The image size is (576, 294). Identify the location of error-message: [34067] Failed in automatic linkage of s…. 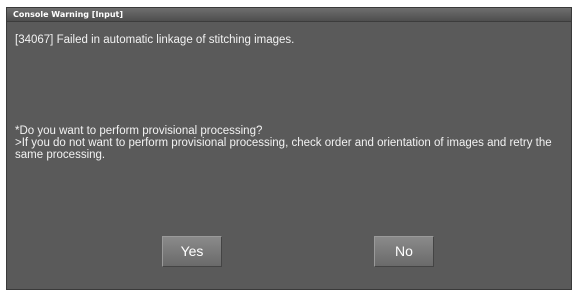
(155, 40).